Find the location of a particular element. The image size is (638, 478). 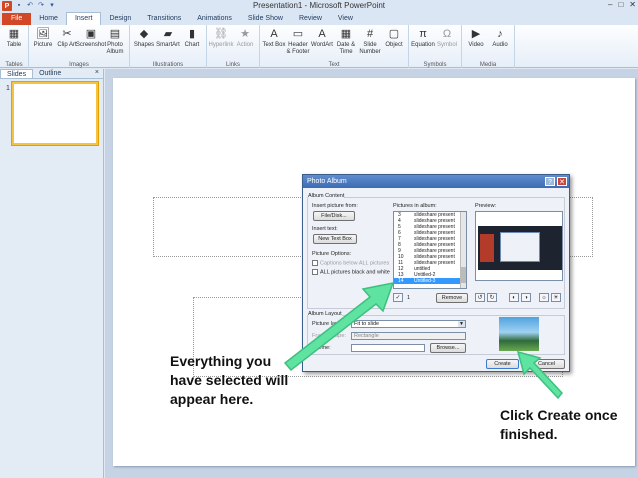

ribbon-button-label: Photo Album is located at coordinates (115, 48).